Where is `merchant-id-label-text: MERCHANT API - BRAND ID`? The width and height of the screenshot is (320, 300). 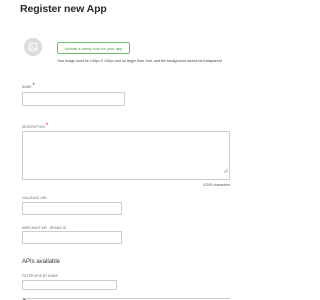
merchant-id-label-text: MERCHANT API - BRAND ID is located at coordinates (44, 228).